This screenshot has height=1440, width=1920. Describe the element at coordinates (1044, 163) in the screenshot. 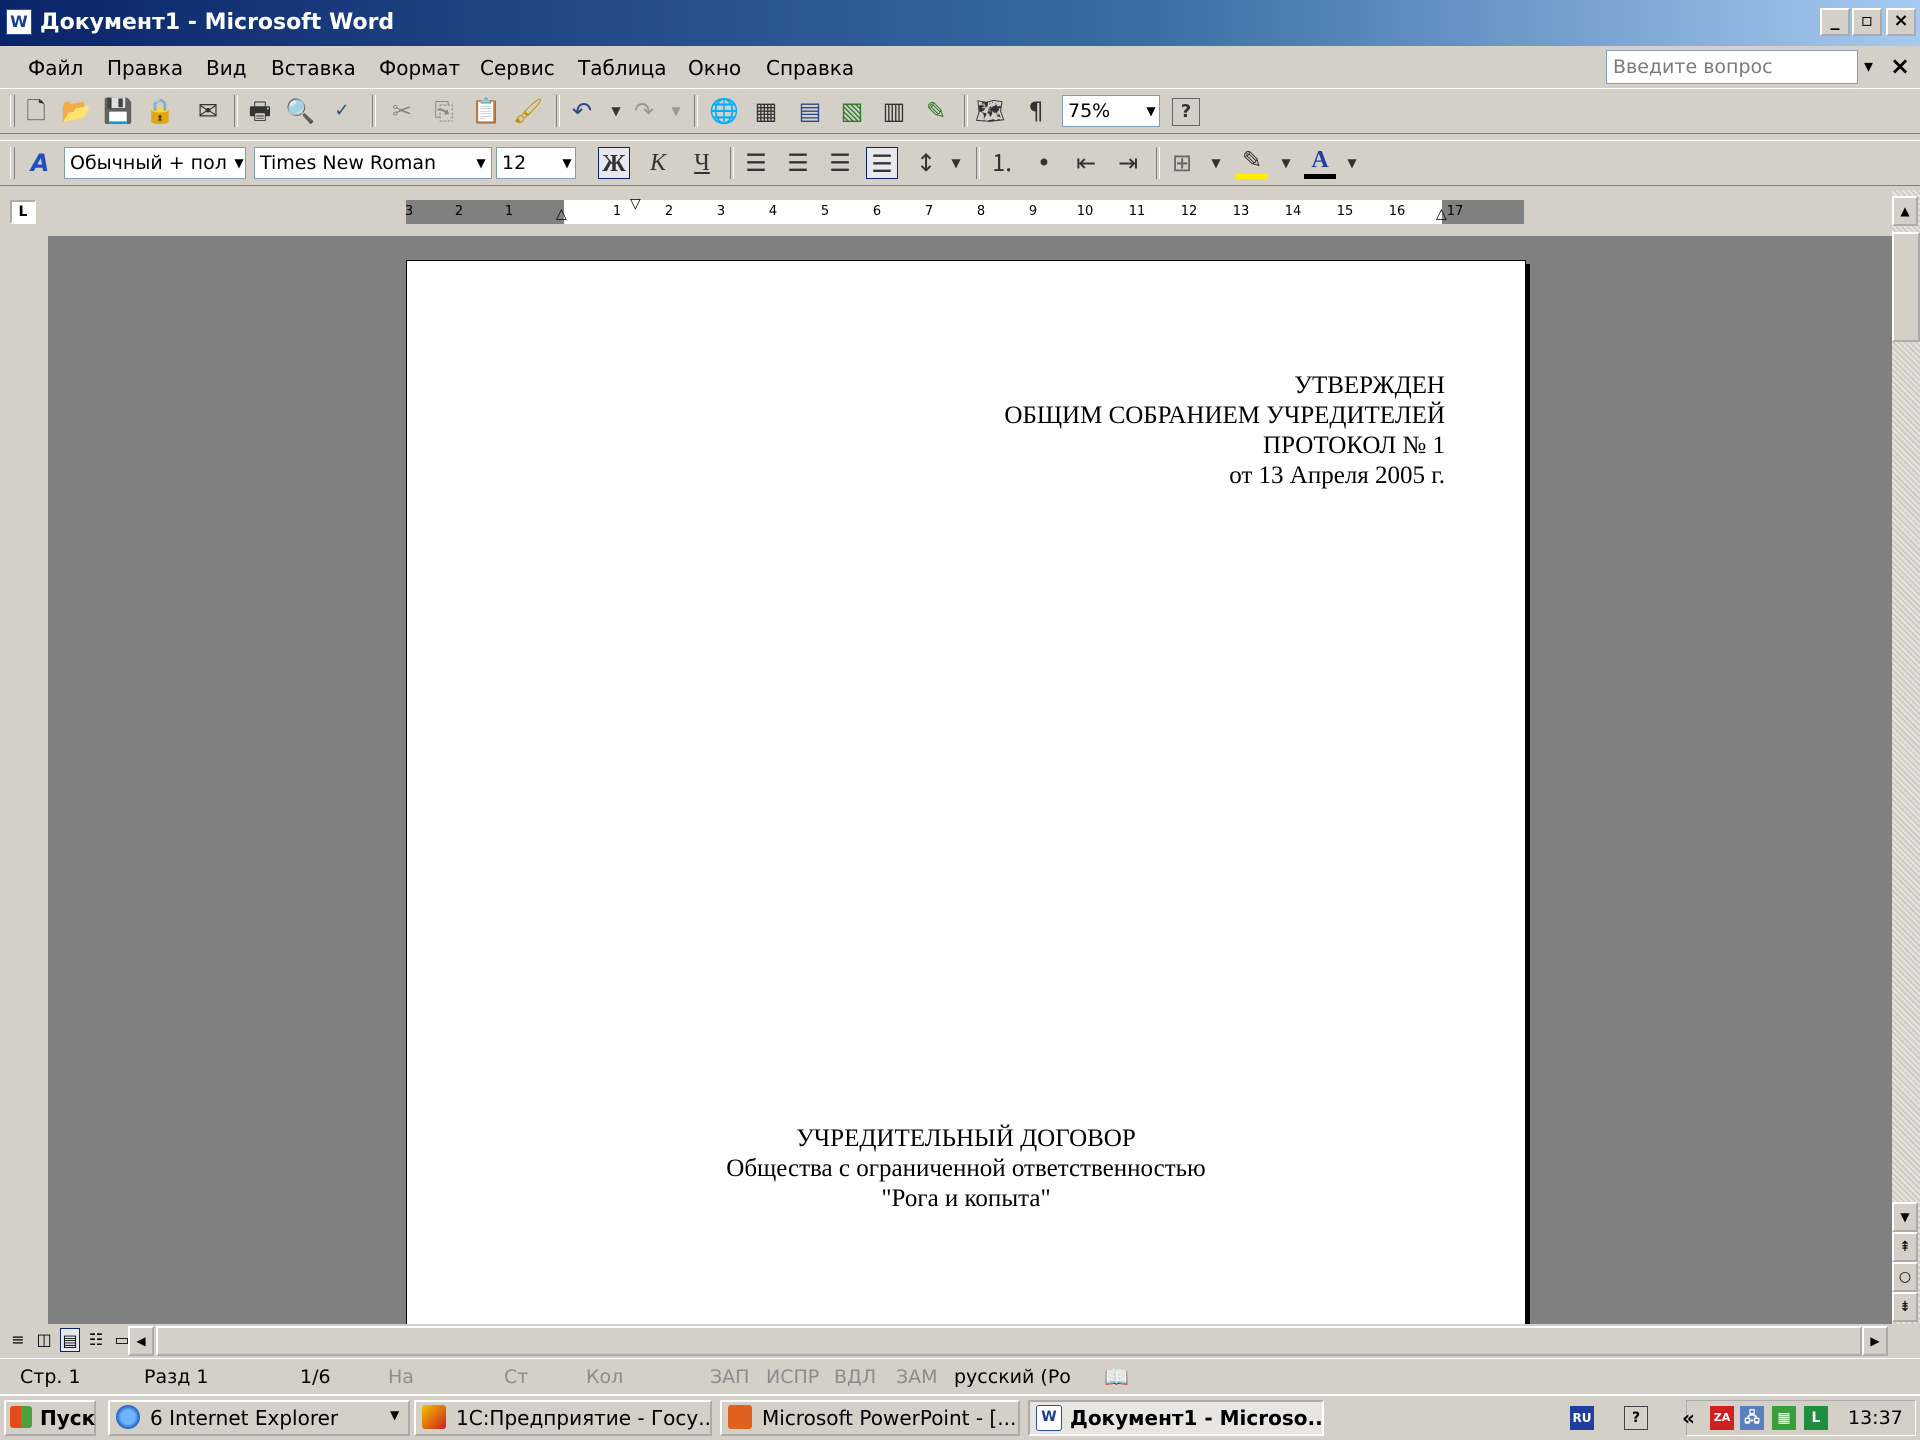

I see `bullets-icon: •` at that location.